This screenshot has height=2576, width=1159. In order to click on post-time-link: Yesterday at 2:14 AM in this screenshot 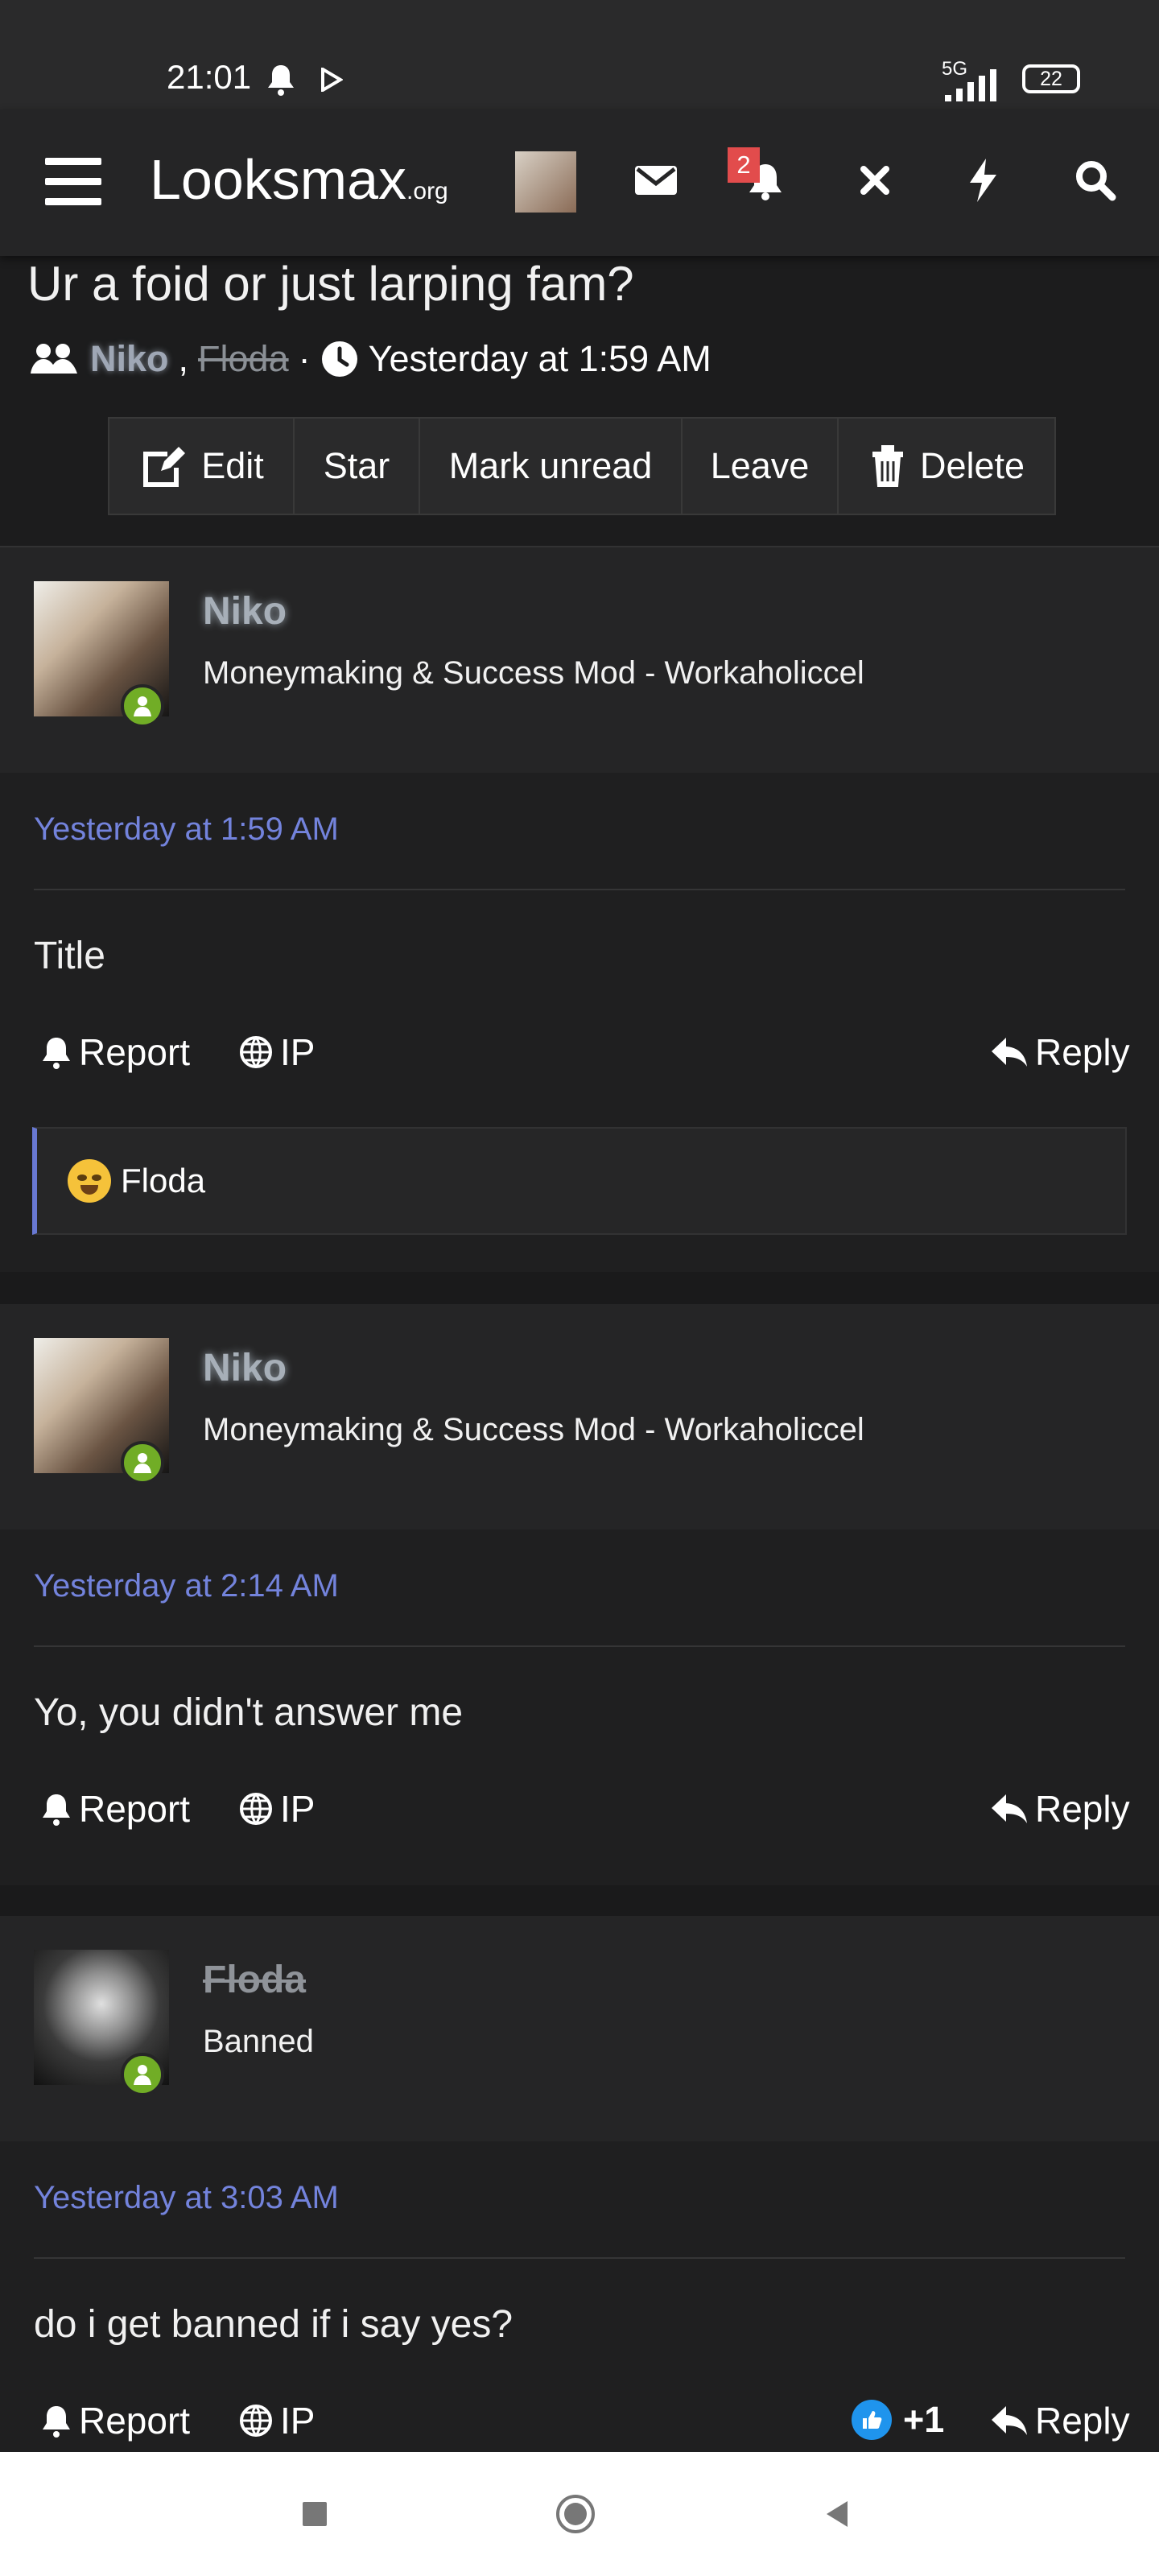, I will do `click(186, 1586)`.